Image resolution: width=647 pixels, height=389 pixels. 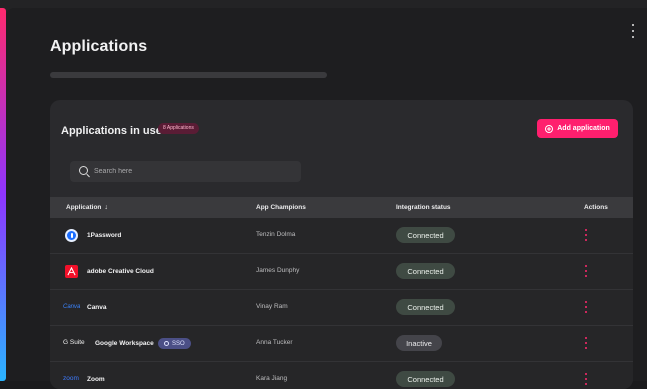 What do you see at coordinates (281, 207) in the screenshot?
I see `column-header-champions: App Champions` at bounding box center [281, 207].